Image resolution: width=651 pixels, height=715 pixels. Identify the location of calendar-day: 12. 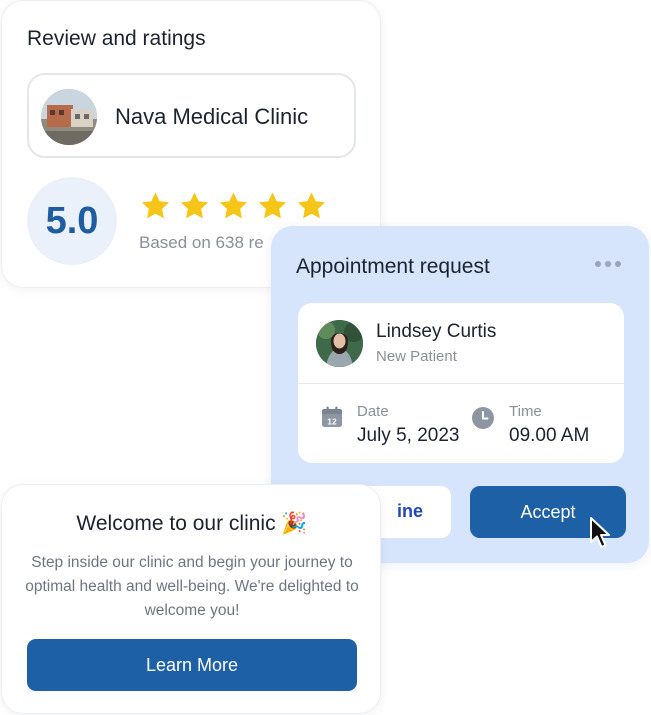
(332, 422).